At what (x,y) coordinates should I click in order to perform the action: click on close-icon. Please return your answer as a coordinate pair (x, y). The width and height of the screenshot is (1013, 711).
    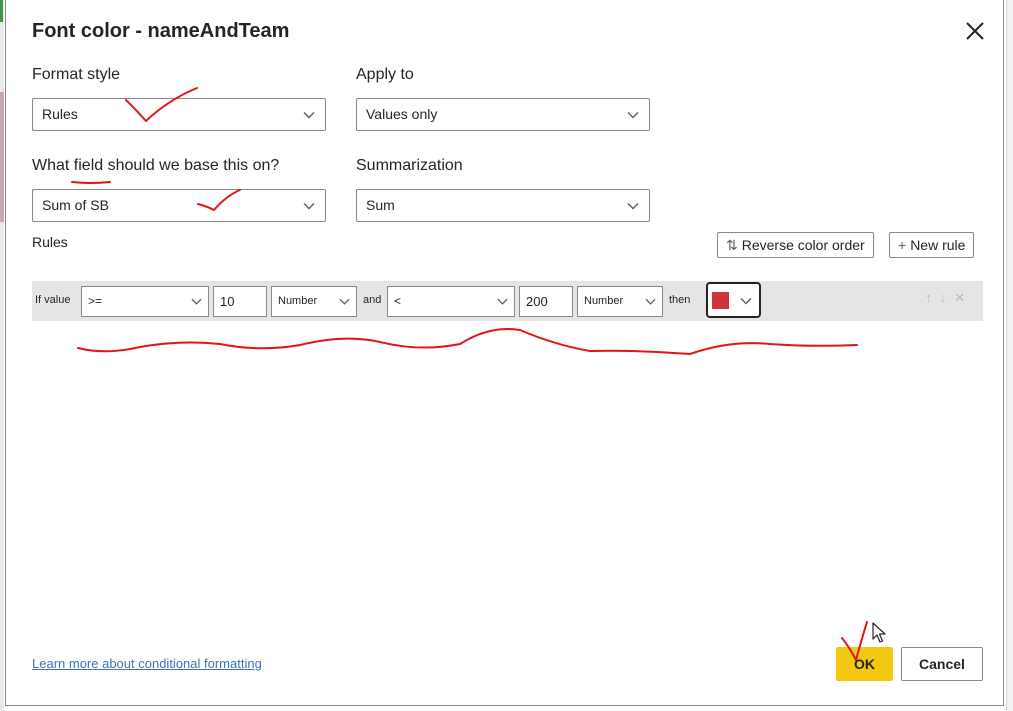
    Looking at the image, I should click on (975, 31).